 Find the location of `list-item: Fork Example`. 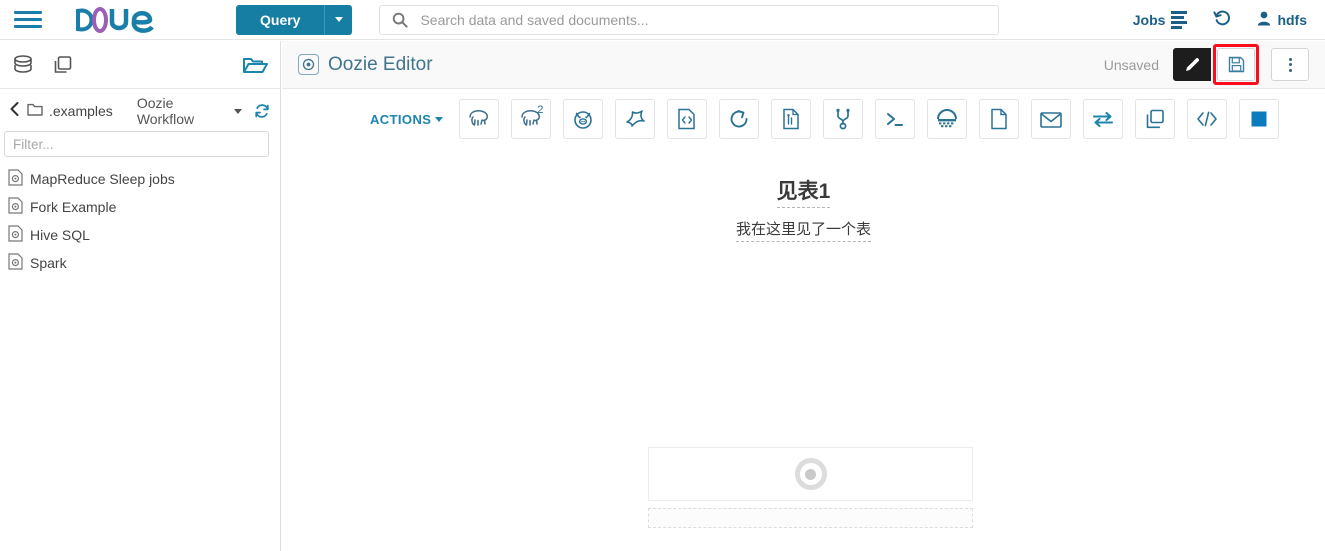

list-item: Fork Example is located at coordinates (140, 207).